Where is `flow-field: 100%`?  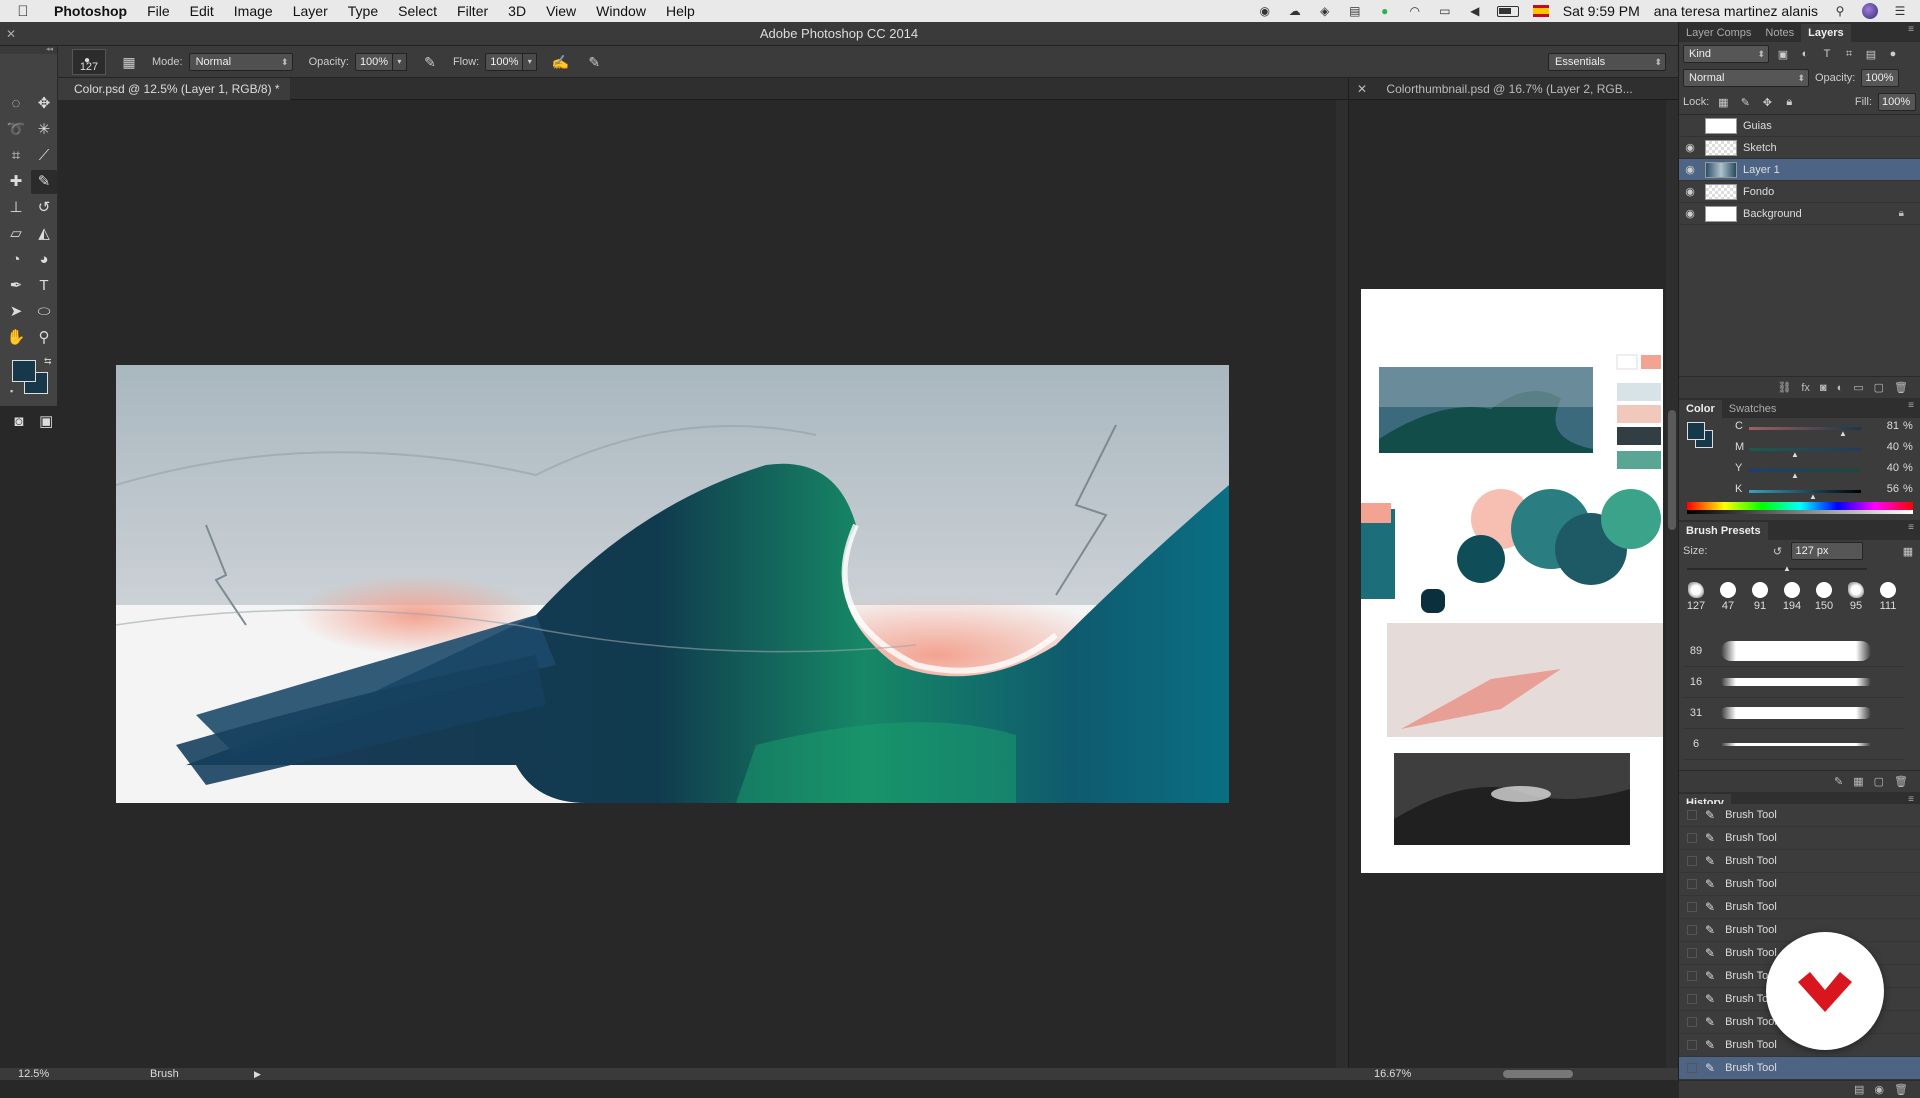
flow-field: 100% is located at coordinates (504, 61).